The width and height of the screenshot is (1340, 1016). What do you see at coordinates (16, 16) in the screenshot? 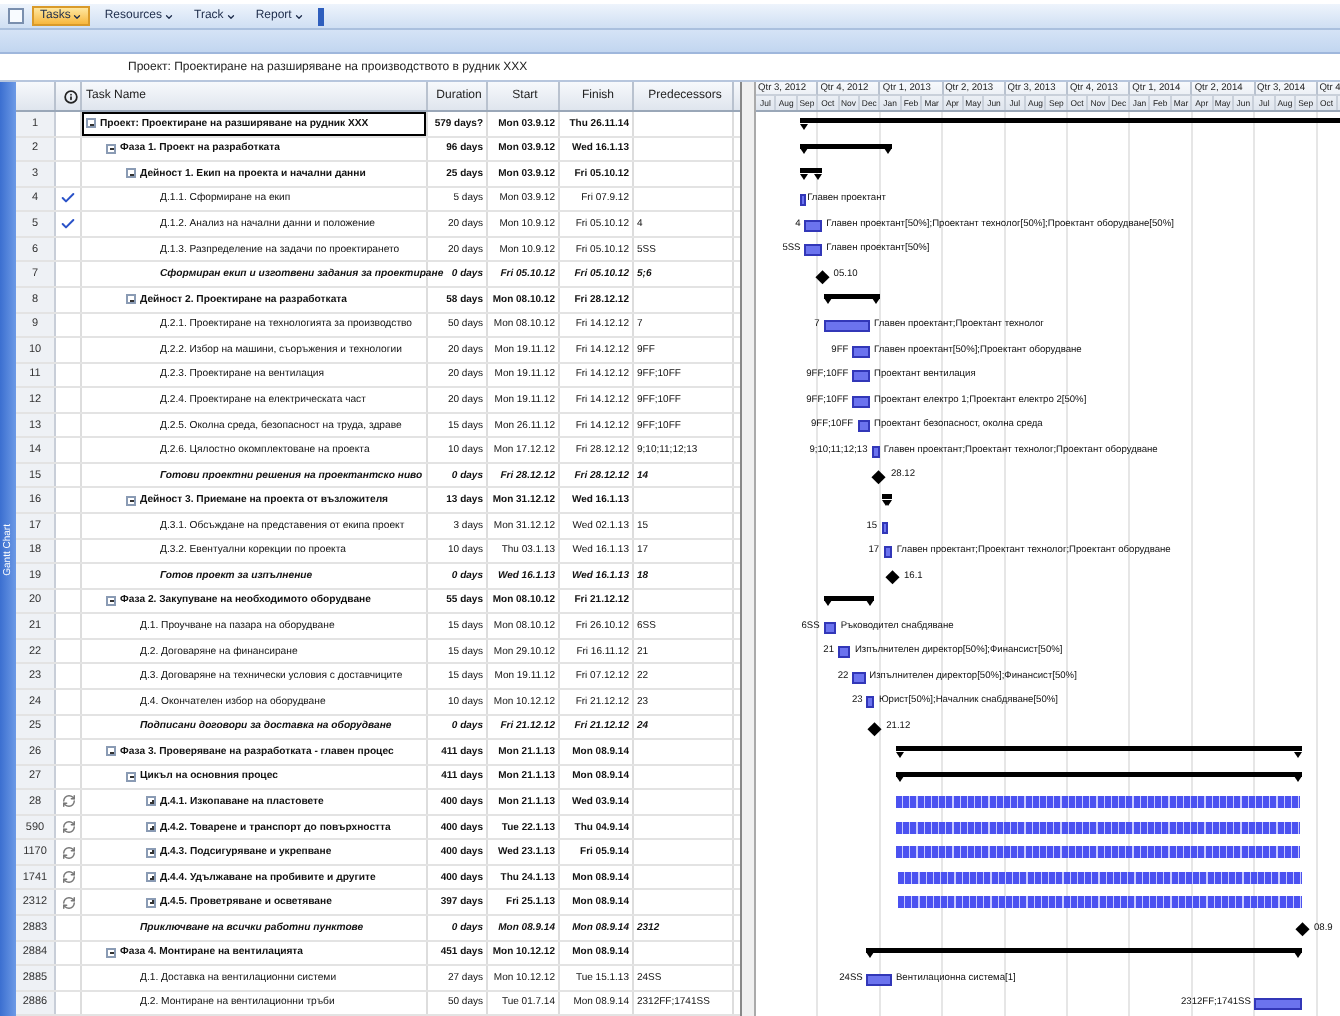
I see `app-icon` at bounding box center [16, 16].